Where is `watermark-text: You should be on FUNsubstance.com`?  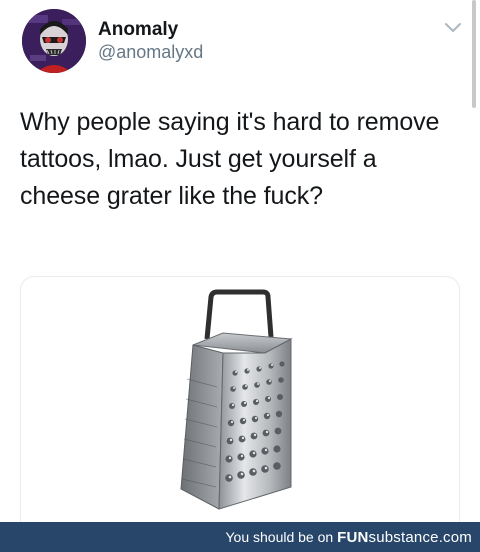
watermark-text: You should be on FUNsubstance.com is located at coordinates (348, 537).